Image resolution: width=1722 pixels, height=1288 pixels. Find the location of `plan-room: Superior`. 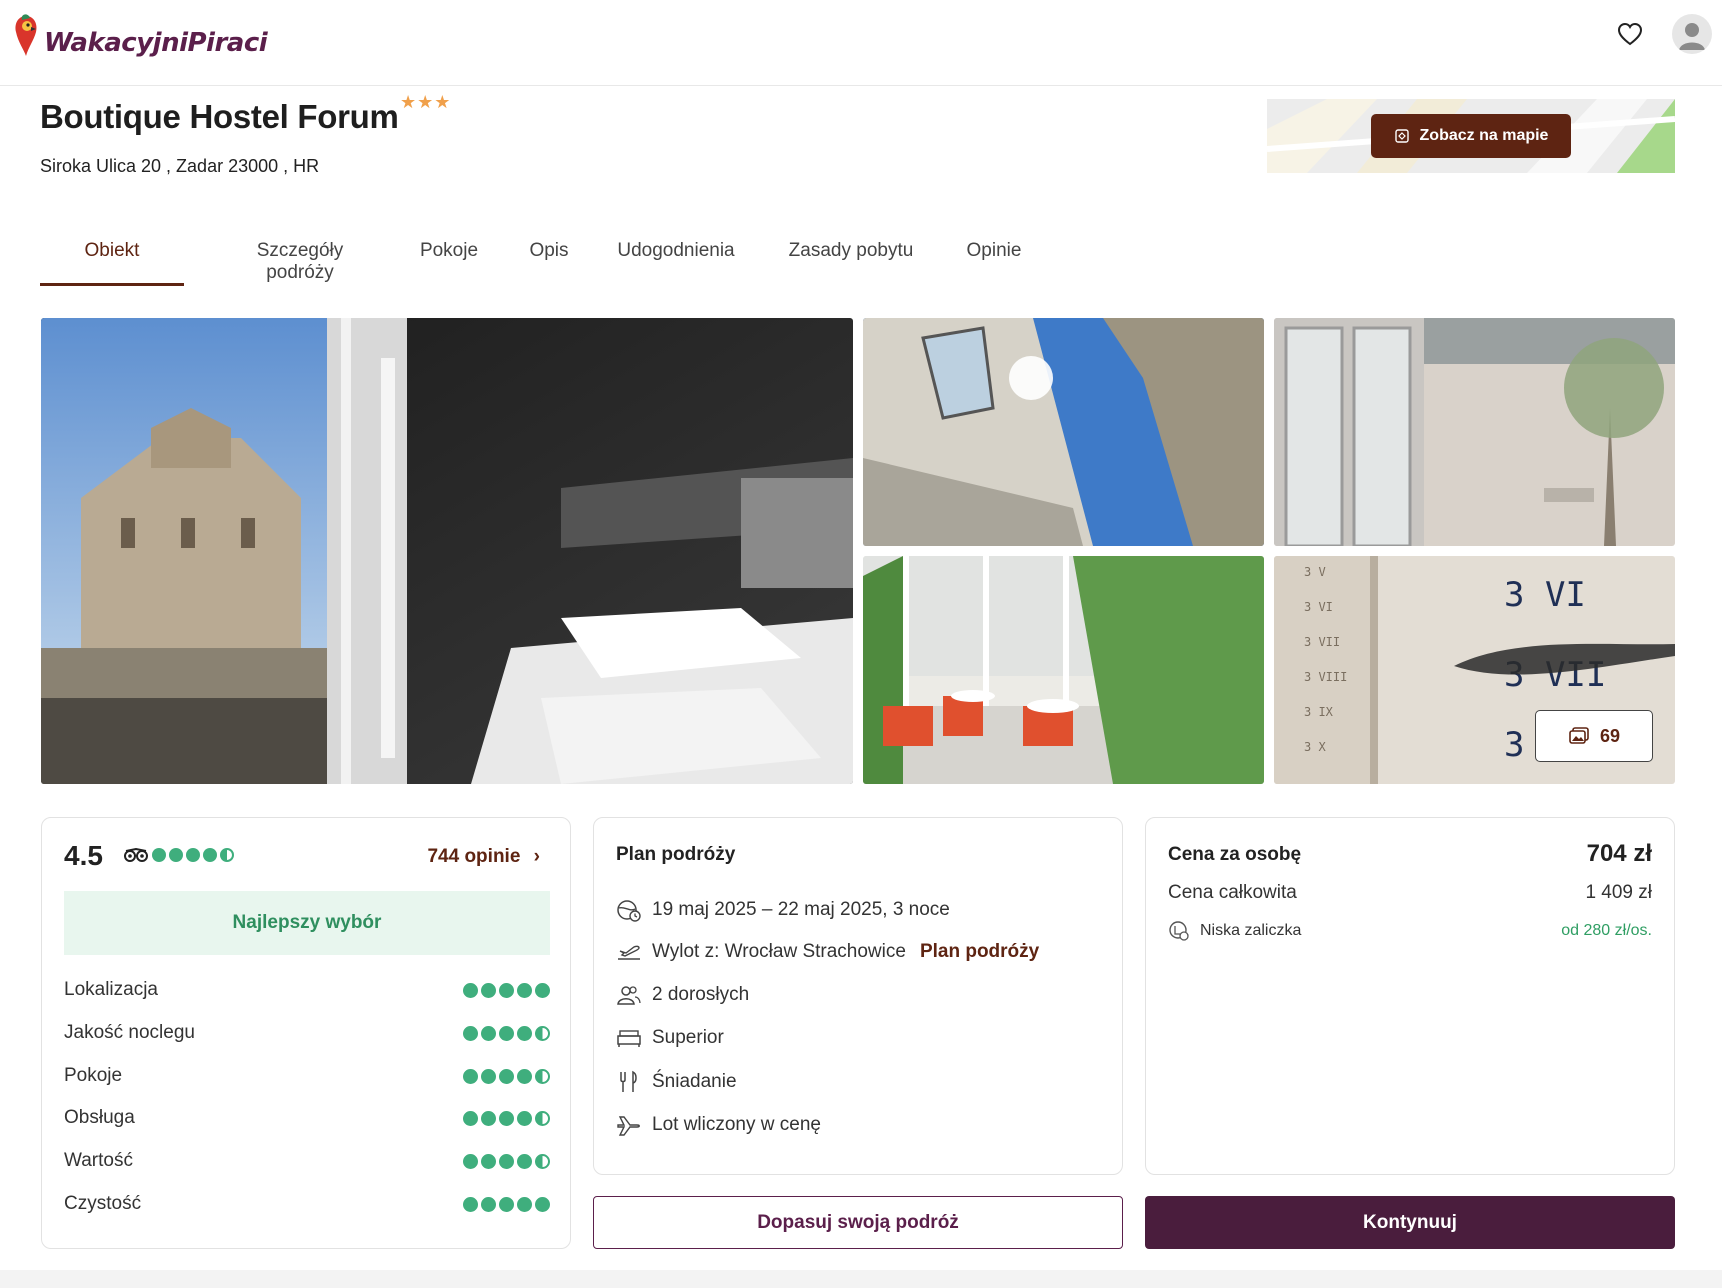

plan-room: Superior is located at coordinates (688, 1037).